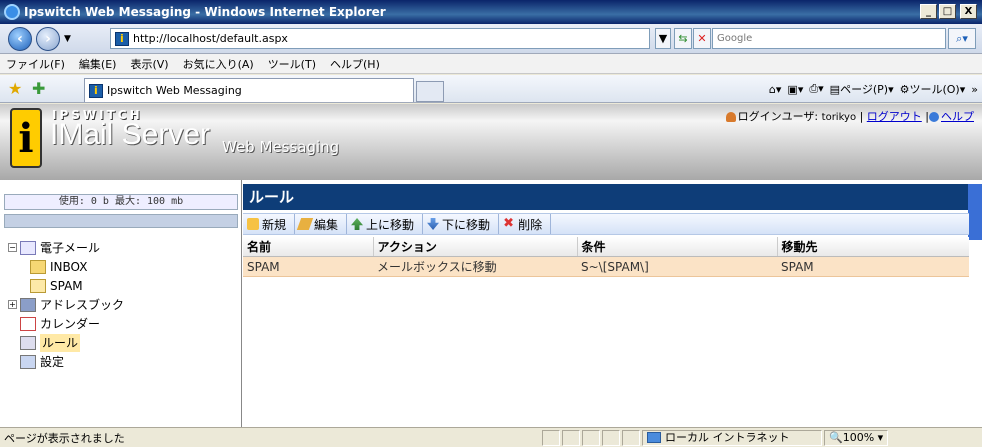 The height and width of the screenshot is (447, 982). I want to click on command-bar: ⌂▾ ▣▾ ⎙▾ ▤ページ(P)▾ ⚙ツール(O)▾ », so click(873, 89).